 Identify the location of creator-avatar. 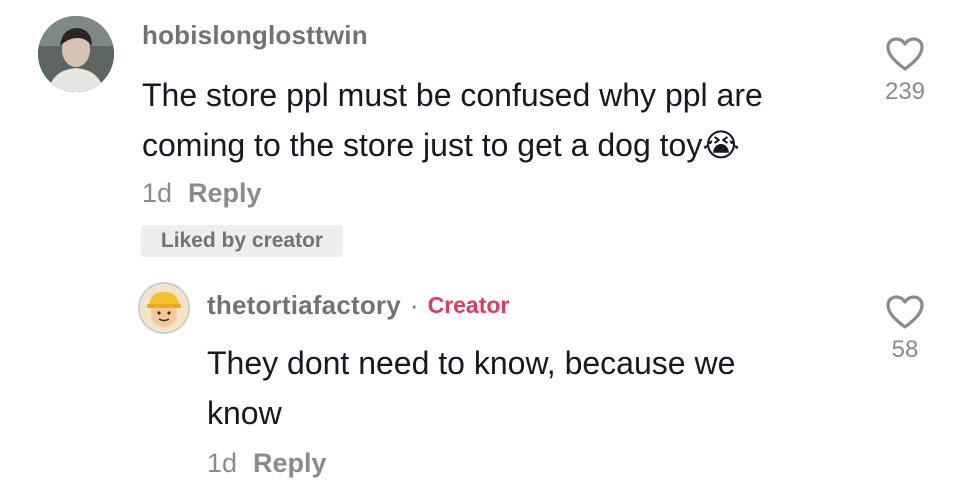
(164, 308).